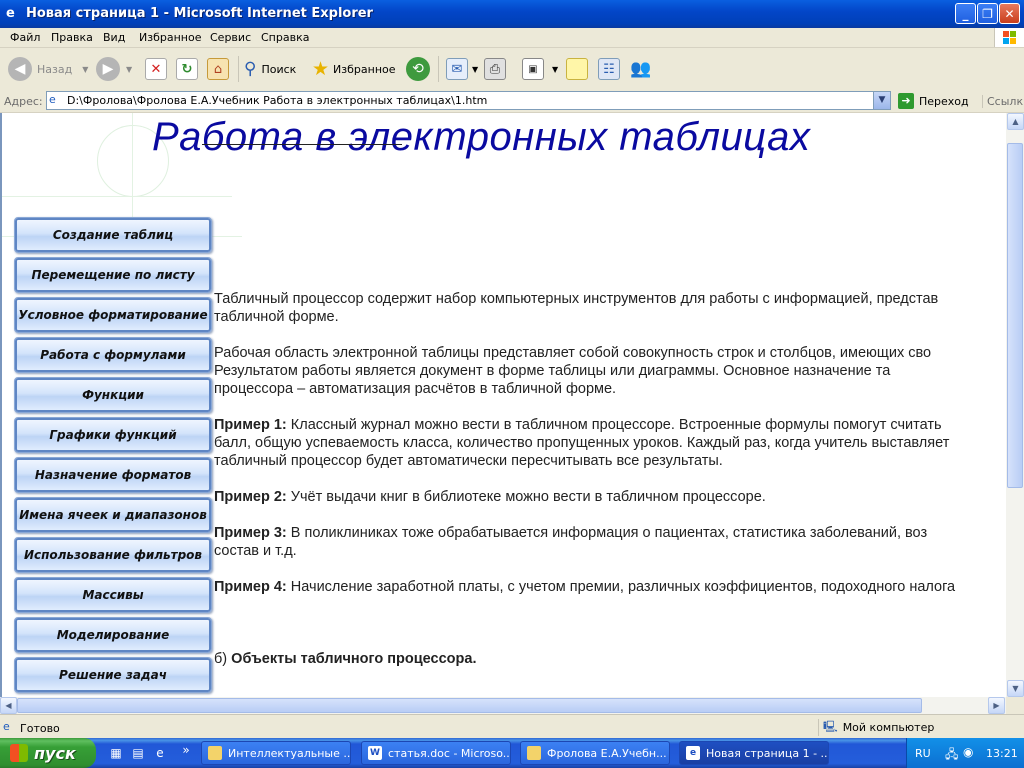  I want to click on nav-conditional-formatting: Условное форматирование, so click(113, 315).